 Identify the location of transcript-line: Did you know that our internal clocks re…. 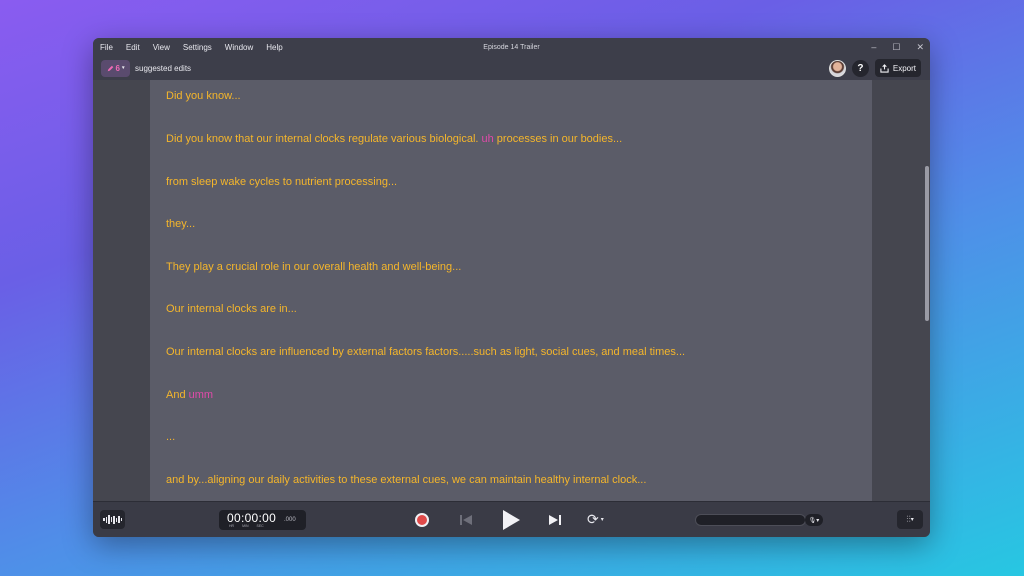
(394, 139).